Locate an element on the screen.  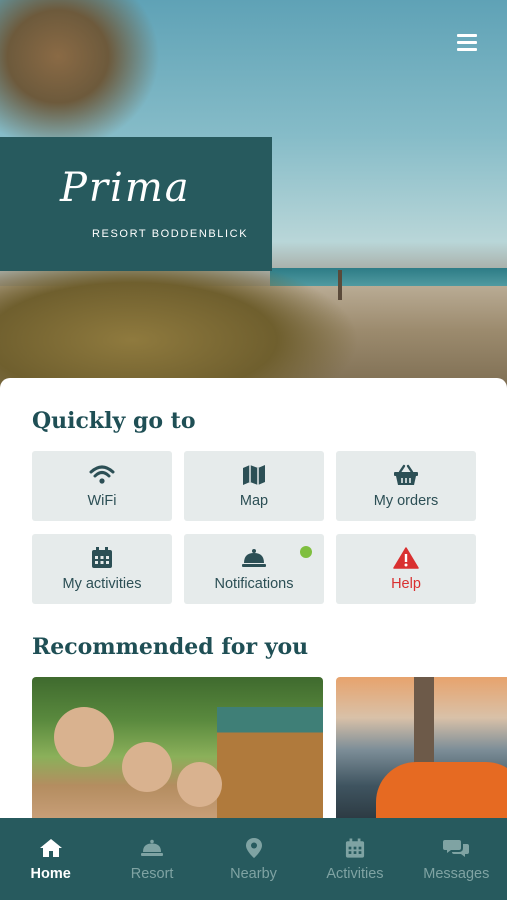
hero-tree is located at coordinates (80, 75).